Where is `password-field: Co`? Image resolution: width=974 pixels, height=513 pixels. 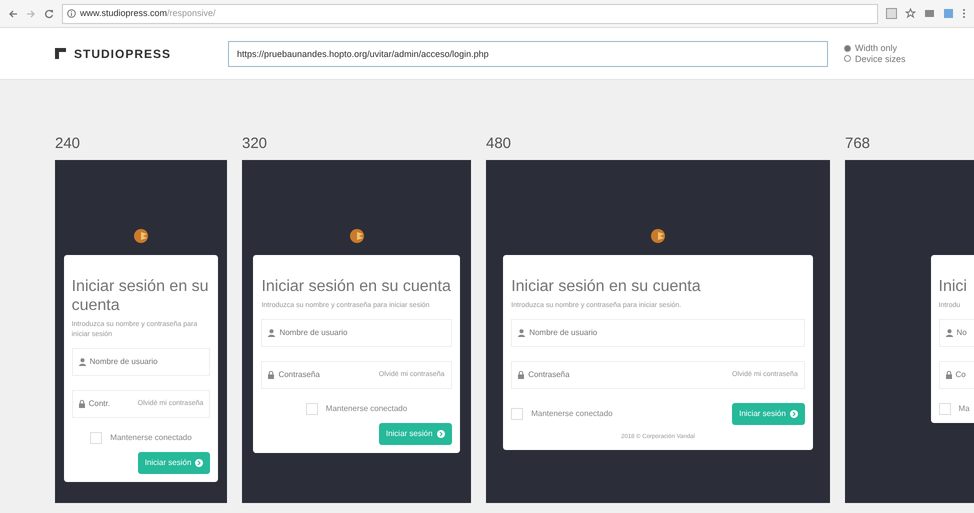
password-field: Co is located at coordinates (956, 374).